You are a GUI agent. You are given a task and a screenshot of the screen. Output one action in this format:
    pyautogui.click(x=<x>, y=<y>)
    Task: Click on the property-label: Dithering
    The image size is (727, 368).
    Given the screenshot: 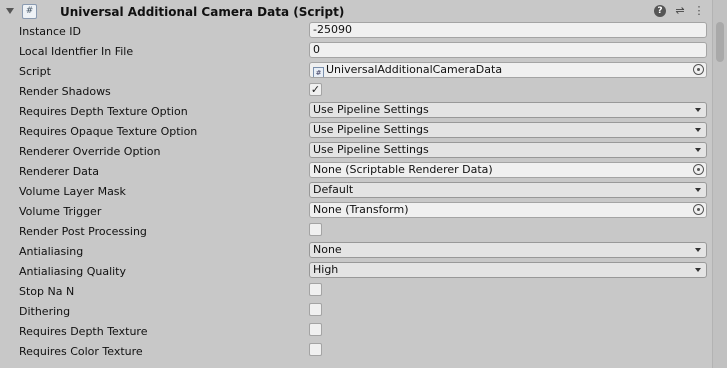 What is the action you would take?
    pyautogui.click(x=45, y=311)
    